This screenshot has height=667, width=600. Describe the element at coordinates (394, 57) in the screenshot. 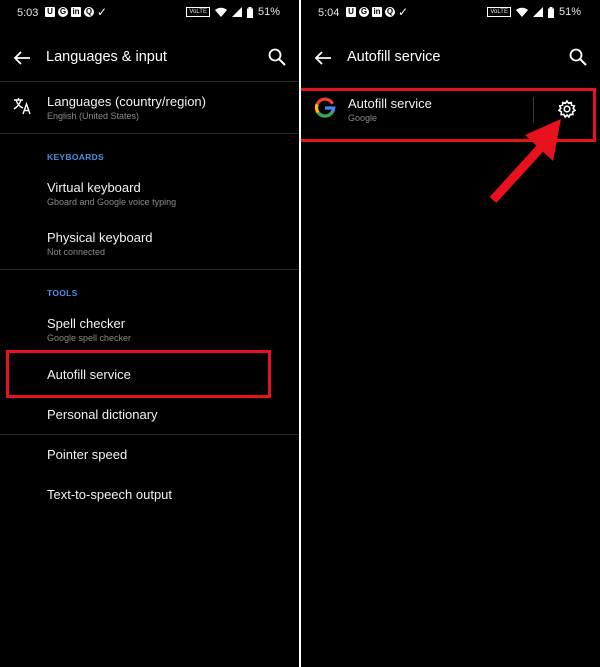

I see `page-title: Autofill service` at that location.